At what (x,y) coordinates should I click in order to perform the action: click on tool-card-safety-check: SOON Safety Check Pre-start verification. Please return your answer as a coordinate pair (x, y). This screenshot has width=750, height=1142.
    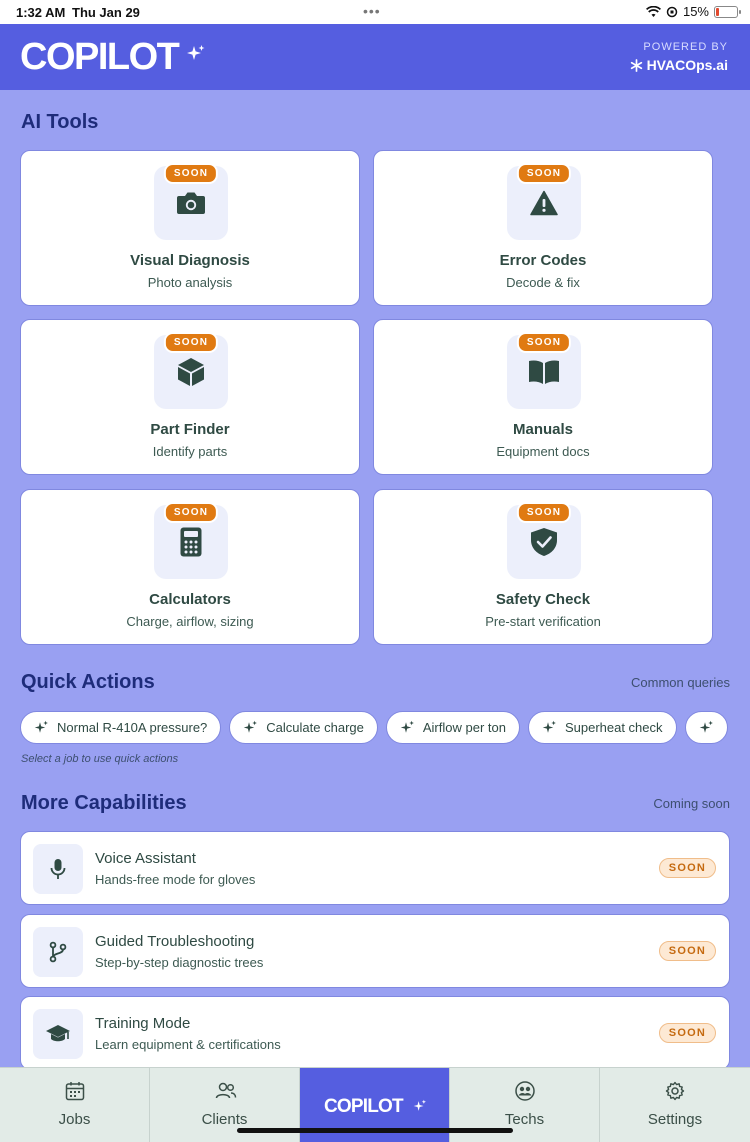
    Looking at the image, I should click on (543, 567).